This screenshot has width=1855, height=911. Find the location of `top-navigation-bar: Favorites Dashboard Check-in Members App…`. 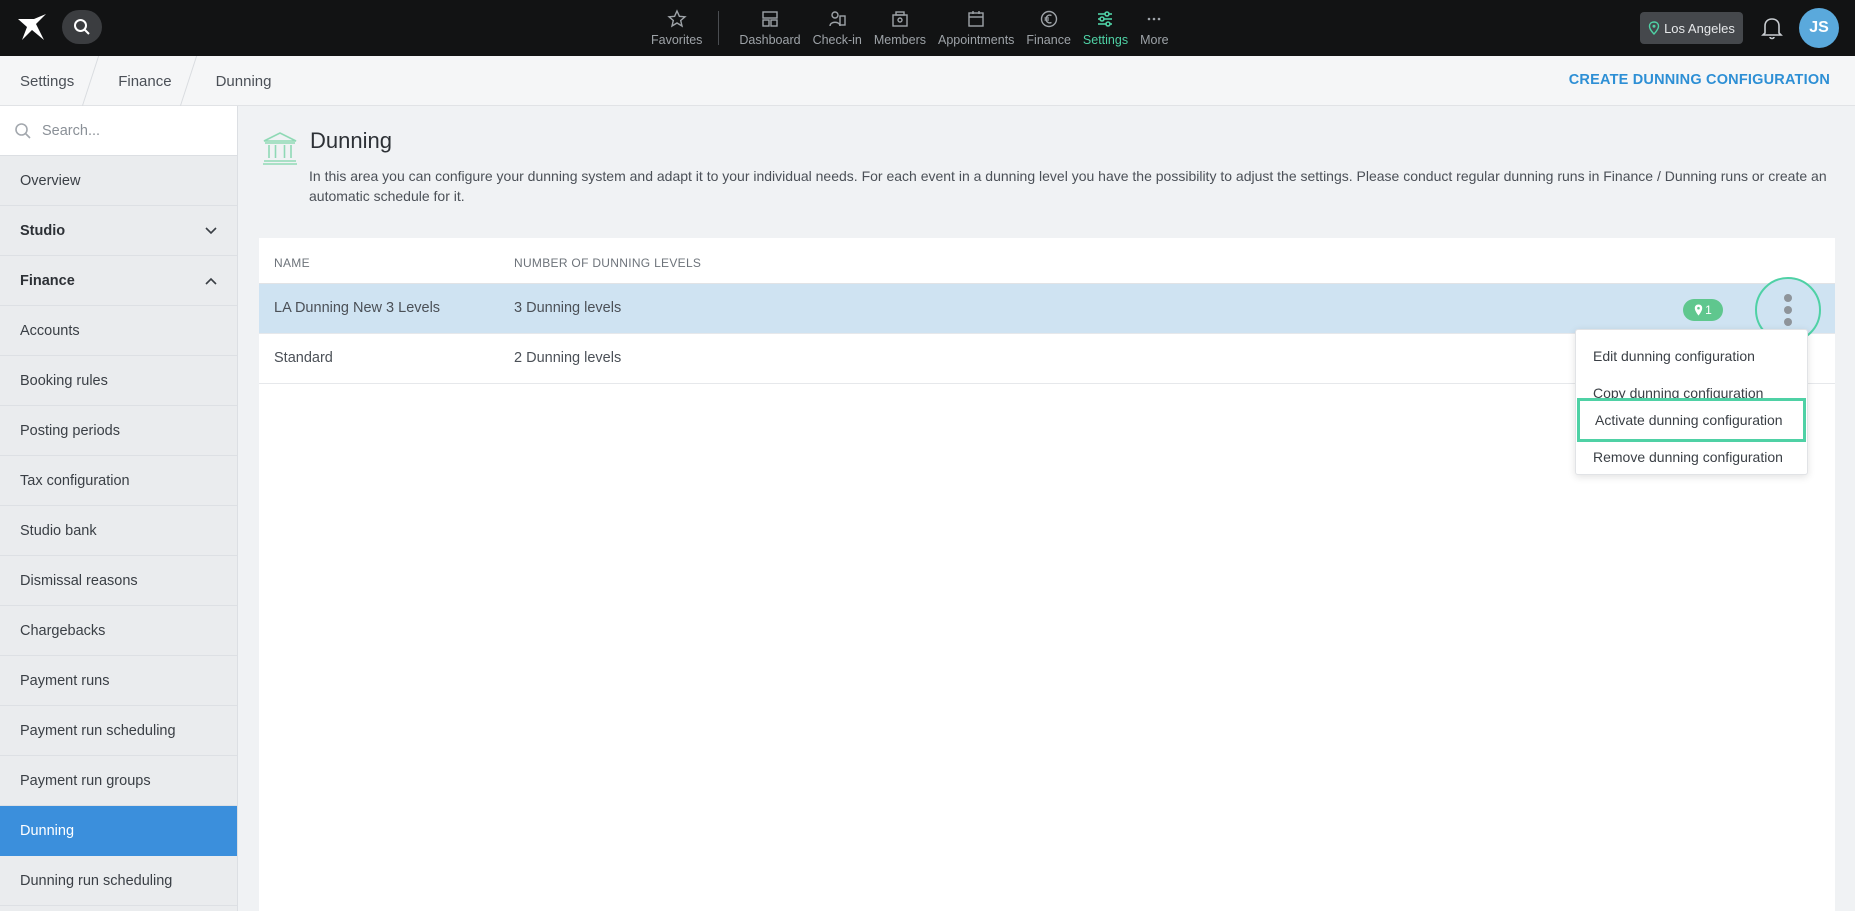

top-navigation-bar: Favorites Dashboard Check-in Members App… is located at coordinates (927, 28).